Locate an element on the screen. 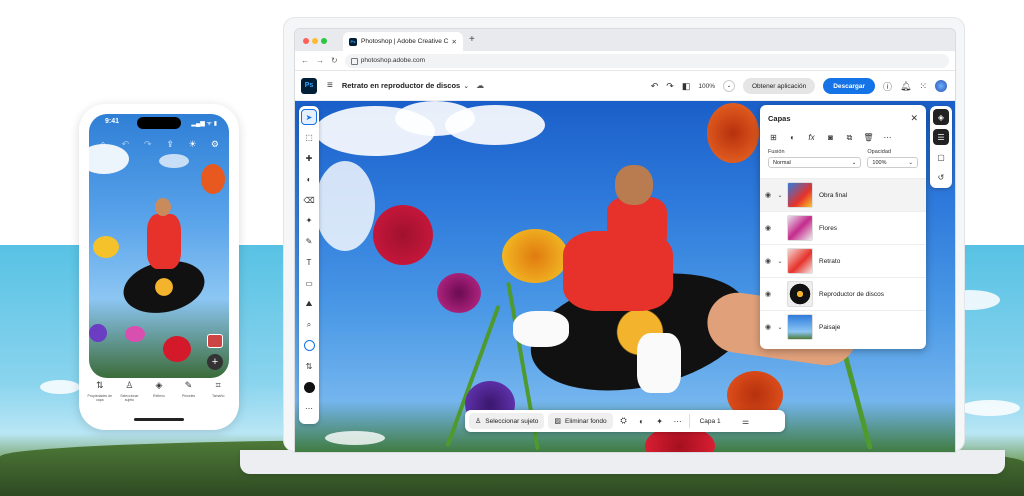 The width and height of the screenshot is (1024, 496). photoshop-logo: Ps is located at coordinates (309, 85).